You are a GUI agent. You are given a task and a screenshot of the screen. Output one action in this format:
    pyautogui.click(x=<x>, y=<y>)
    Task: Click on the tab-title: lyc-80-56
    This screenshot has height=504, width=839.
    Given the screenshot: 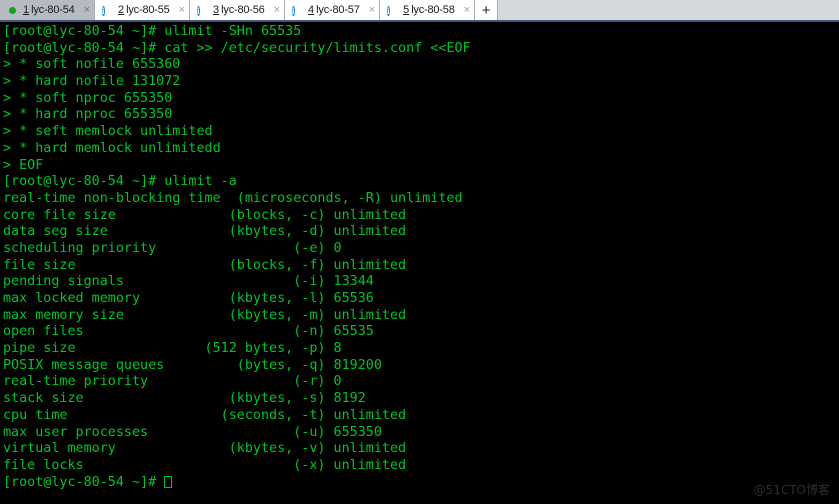 What is the action you would take?
    pyautogui.click(x=243, y=10)
    